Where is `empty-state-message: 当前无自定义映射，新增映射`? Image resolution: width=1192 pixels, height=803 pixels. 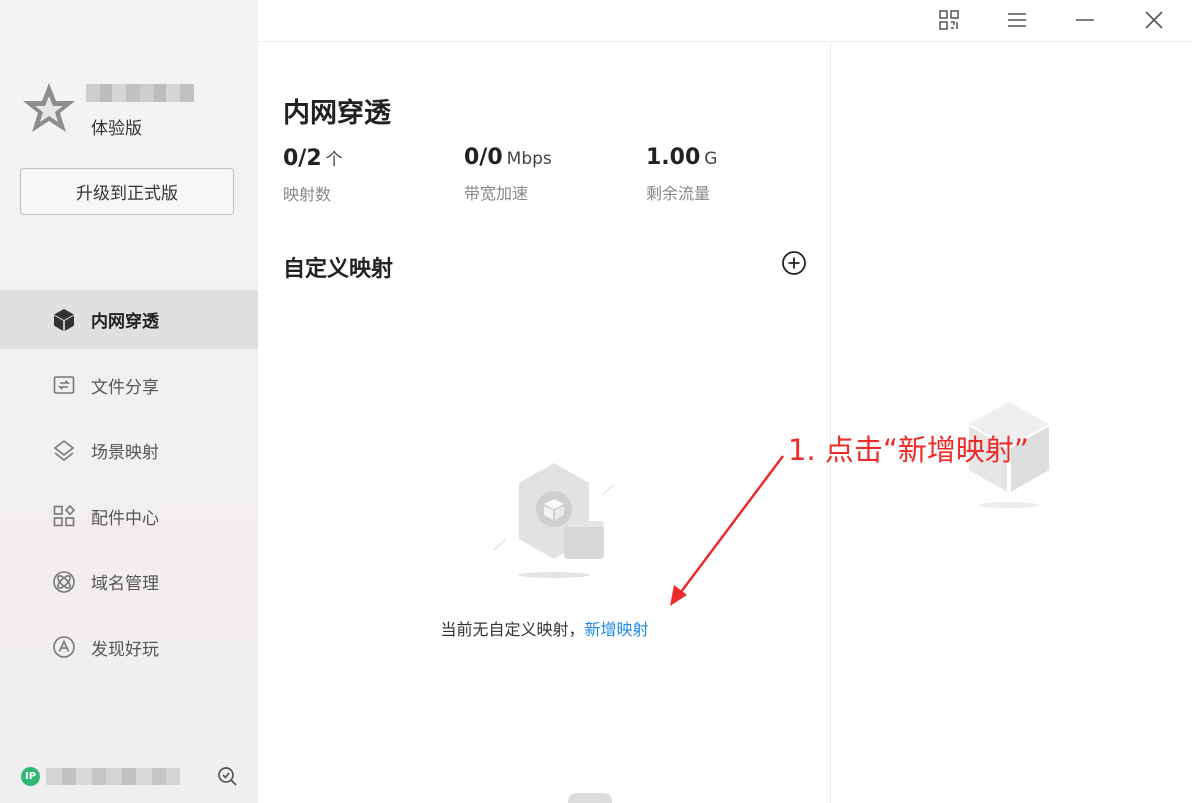 empty-state-message: 当前无自定义映射，新增映射 is located at coordinates (544, 628).